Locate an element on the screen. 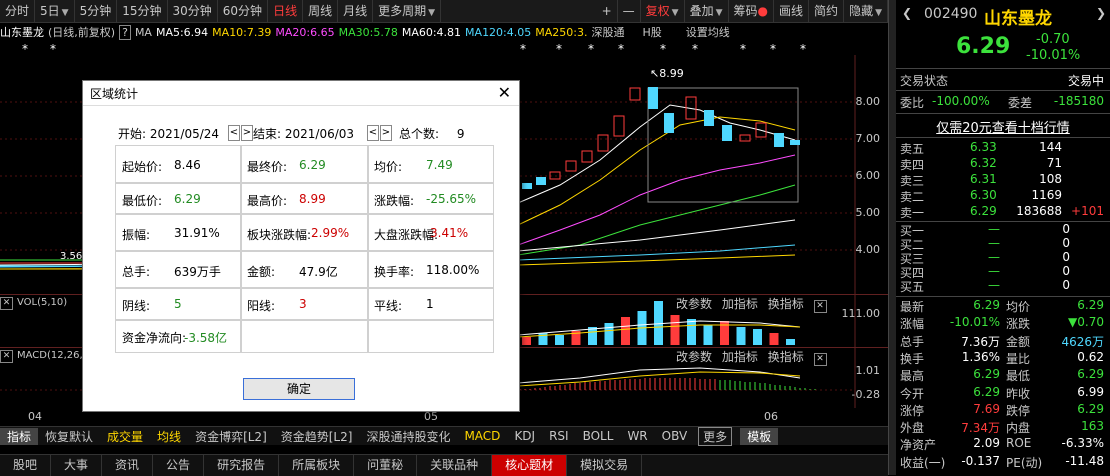  close-icon: ✕ is located at coordinates (504, 92).